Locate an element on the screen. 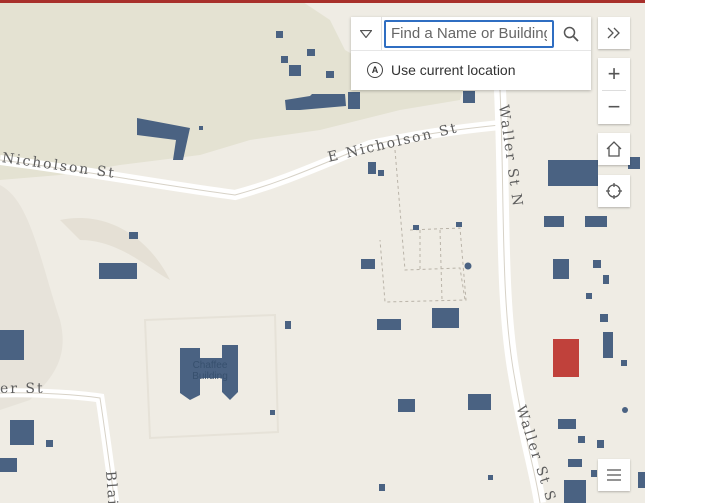  list-icon is located at coordinates (614, 475).